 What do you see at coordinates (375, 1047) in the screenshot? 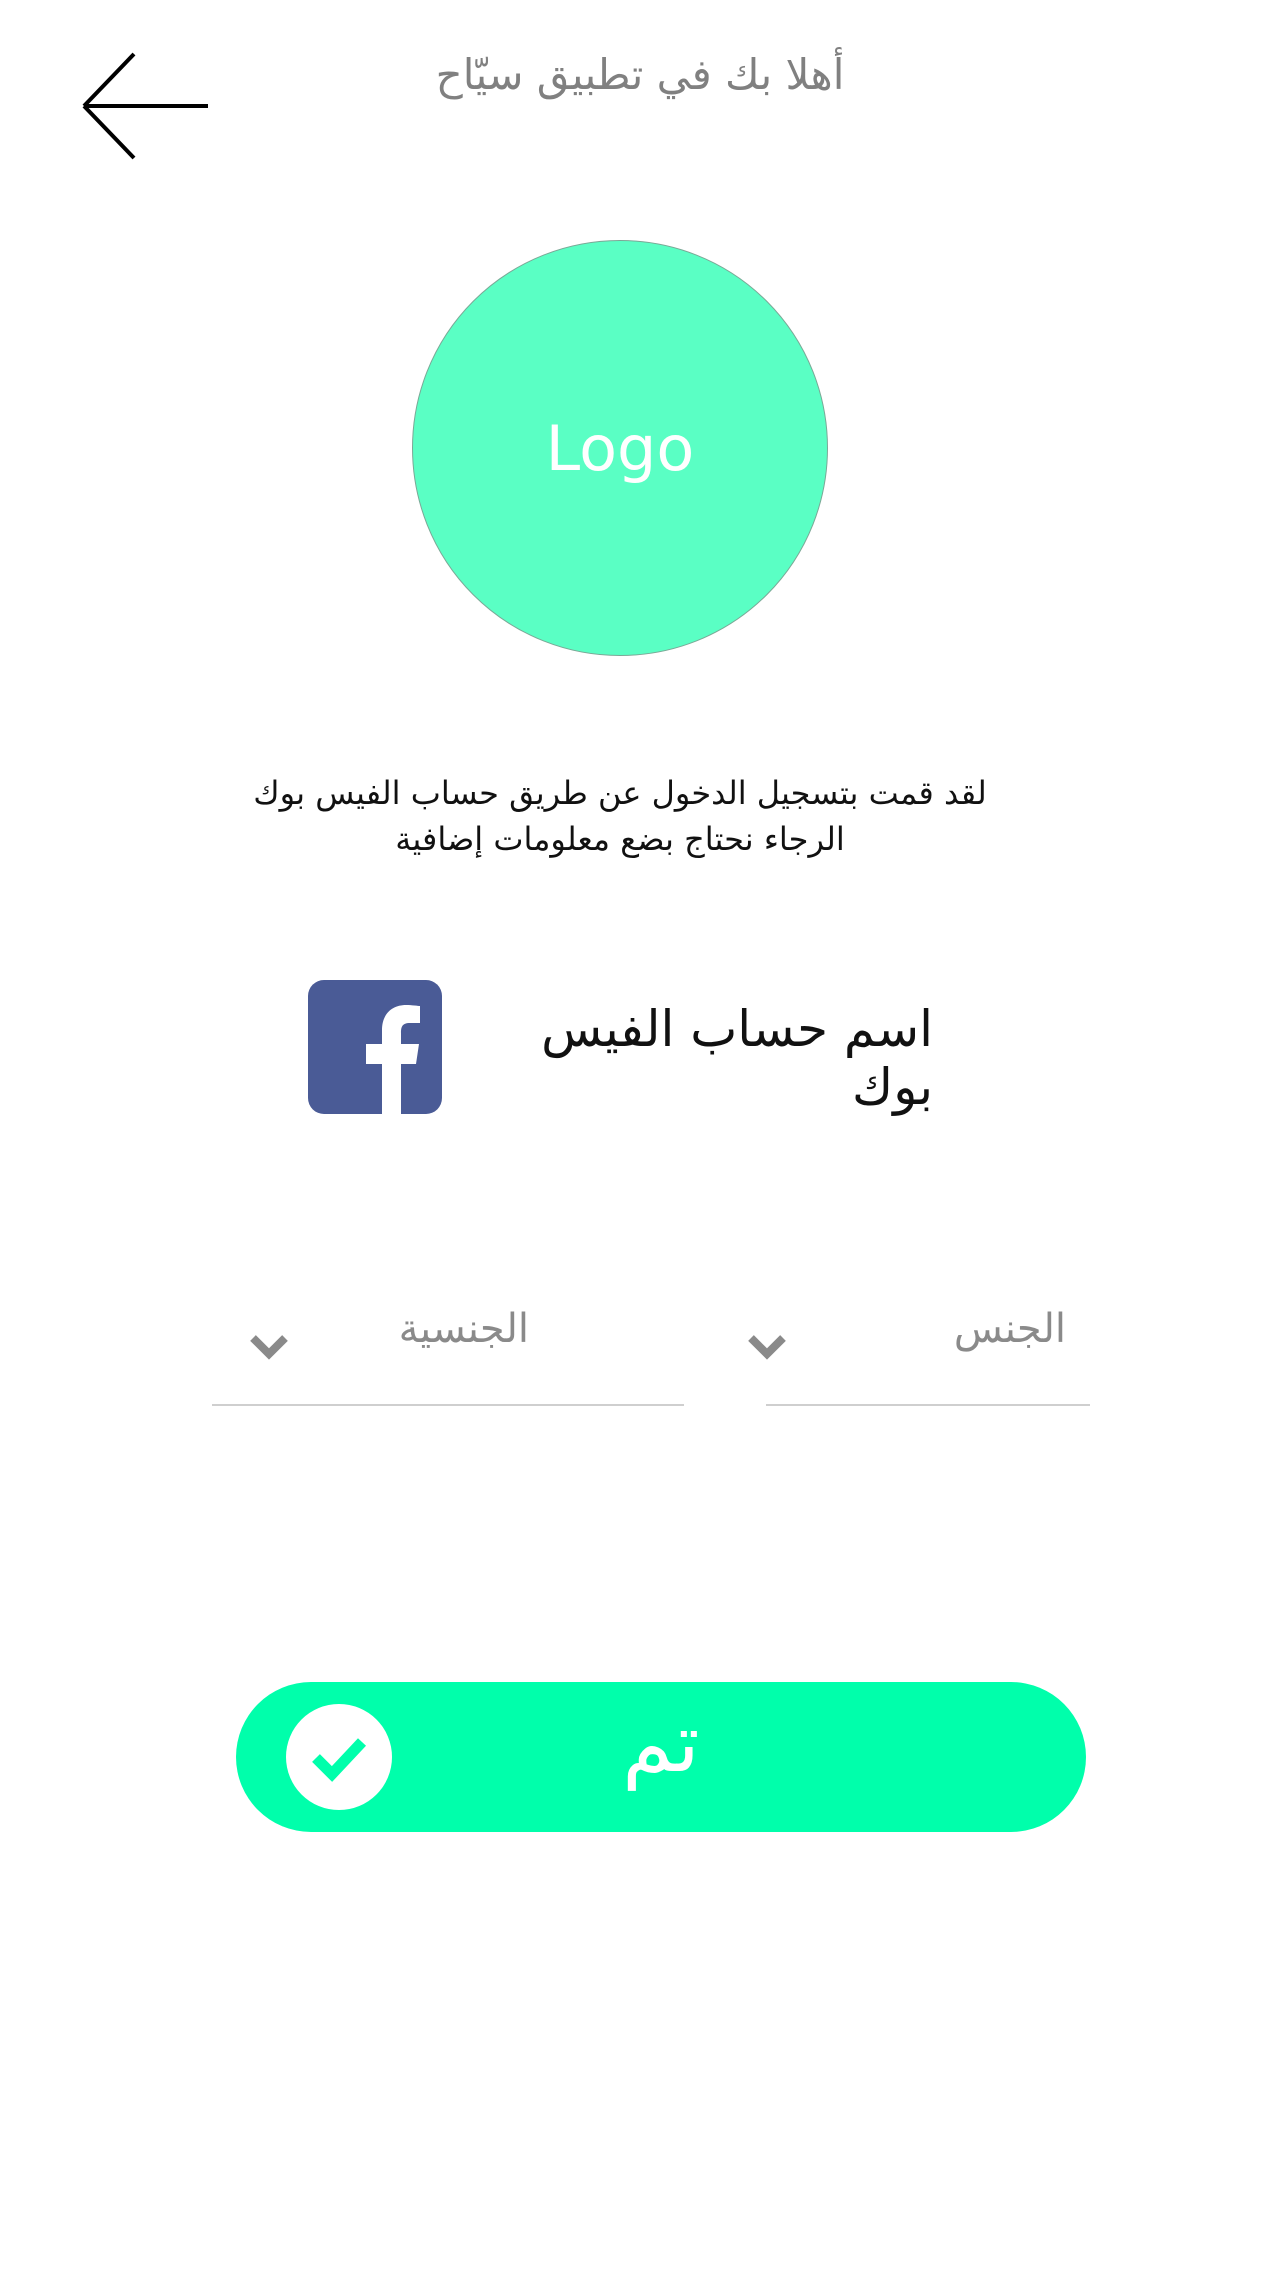
I see `facebook-icon` at bounding box center [375, 1047].